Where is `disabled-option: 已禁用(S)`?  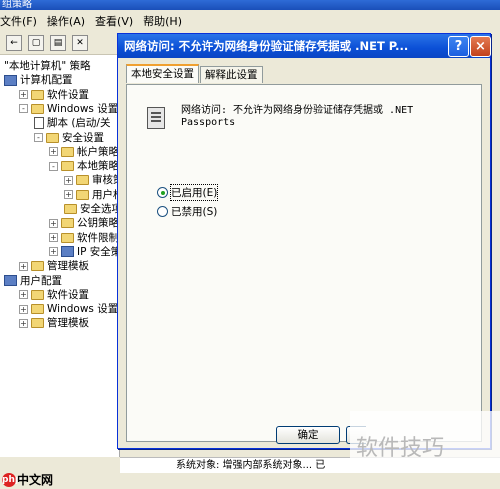 disabled-option: 已禁用(S) is located at coordinates (187, 211).